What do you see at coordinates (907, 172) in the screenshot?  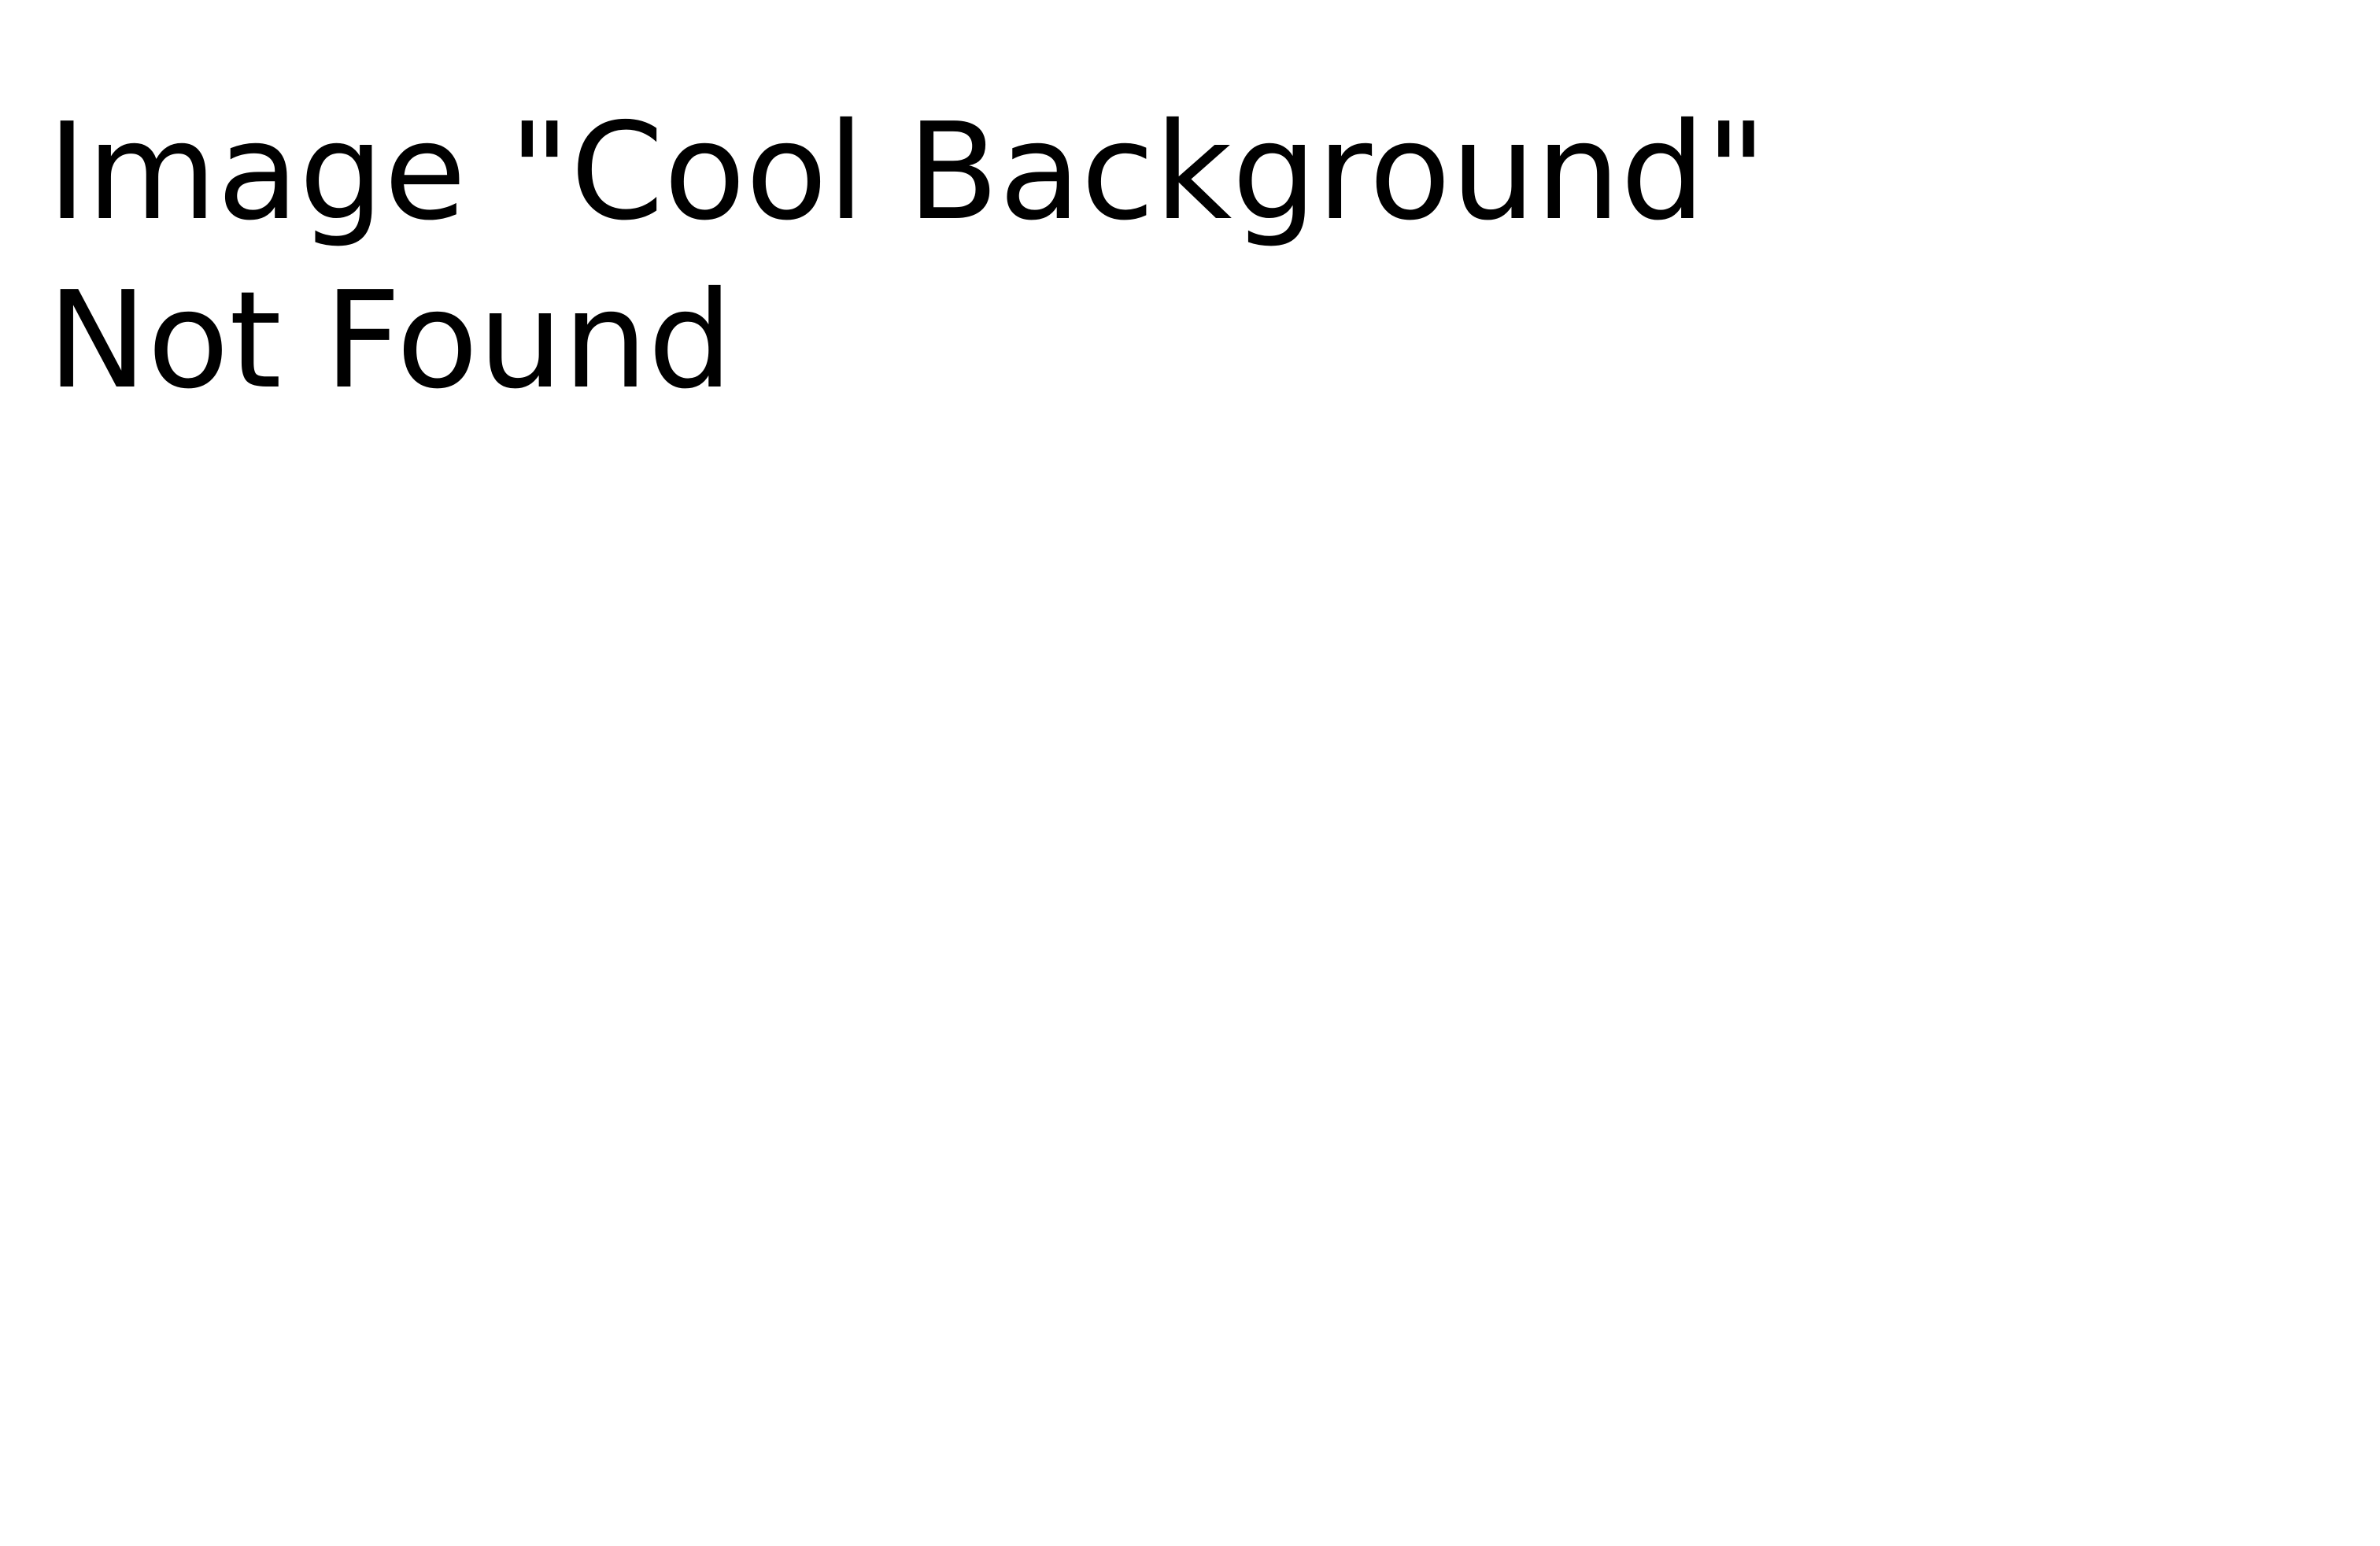 I see `message-line-1: Image "Cool Background"` at bounding box center [907, 172].